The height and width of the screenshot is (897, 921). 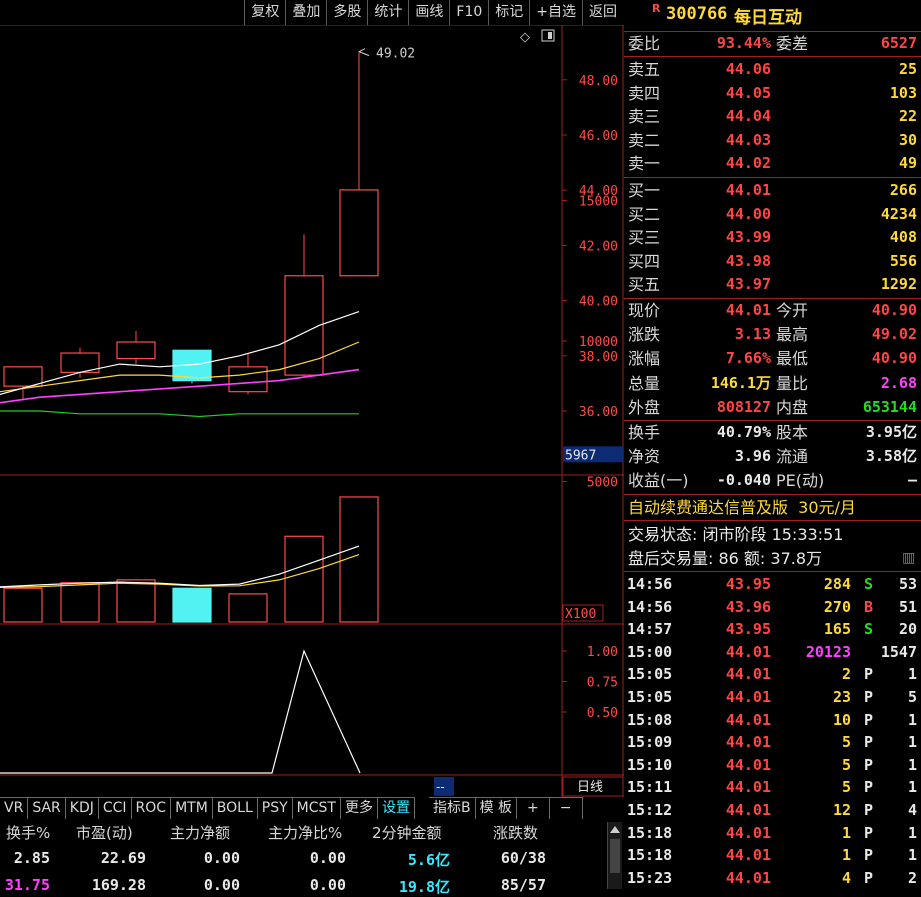 What do you see at coordinates (235, 808) in the screenshot?
I see `indicator-tab-6: BOLL` at bounding box center [235, 808].